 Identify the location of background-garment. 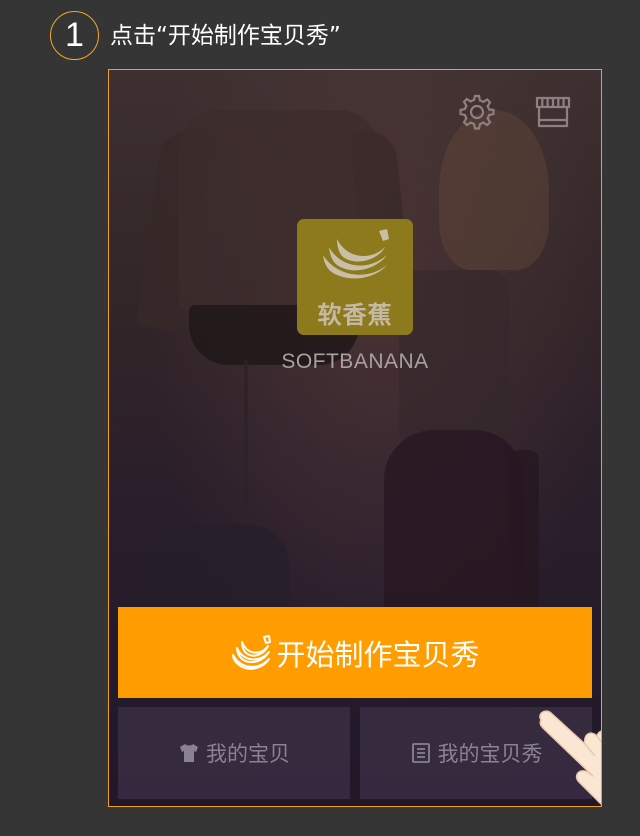
(246, 435).